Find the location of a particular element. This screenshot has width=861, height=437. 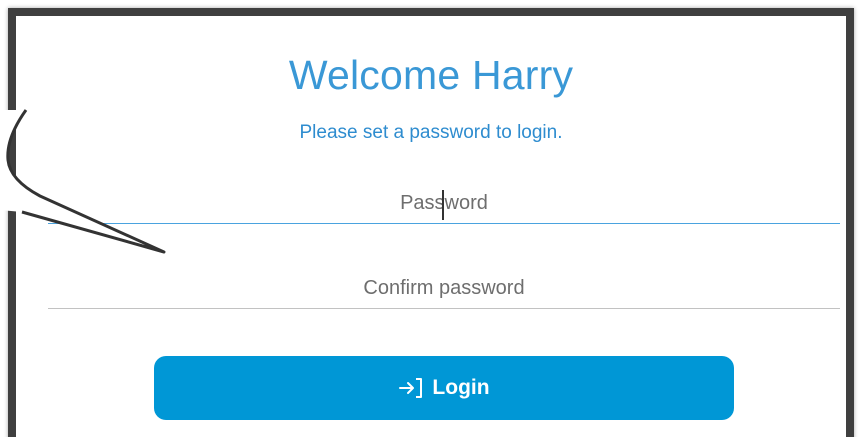

text-cursor is located at coordinates (443, 205).